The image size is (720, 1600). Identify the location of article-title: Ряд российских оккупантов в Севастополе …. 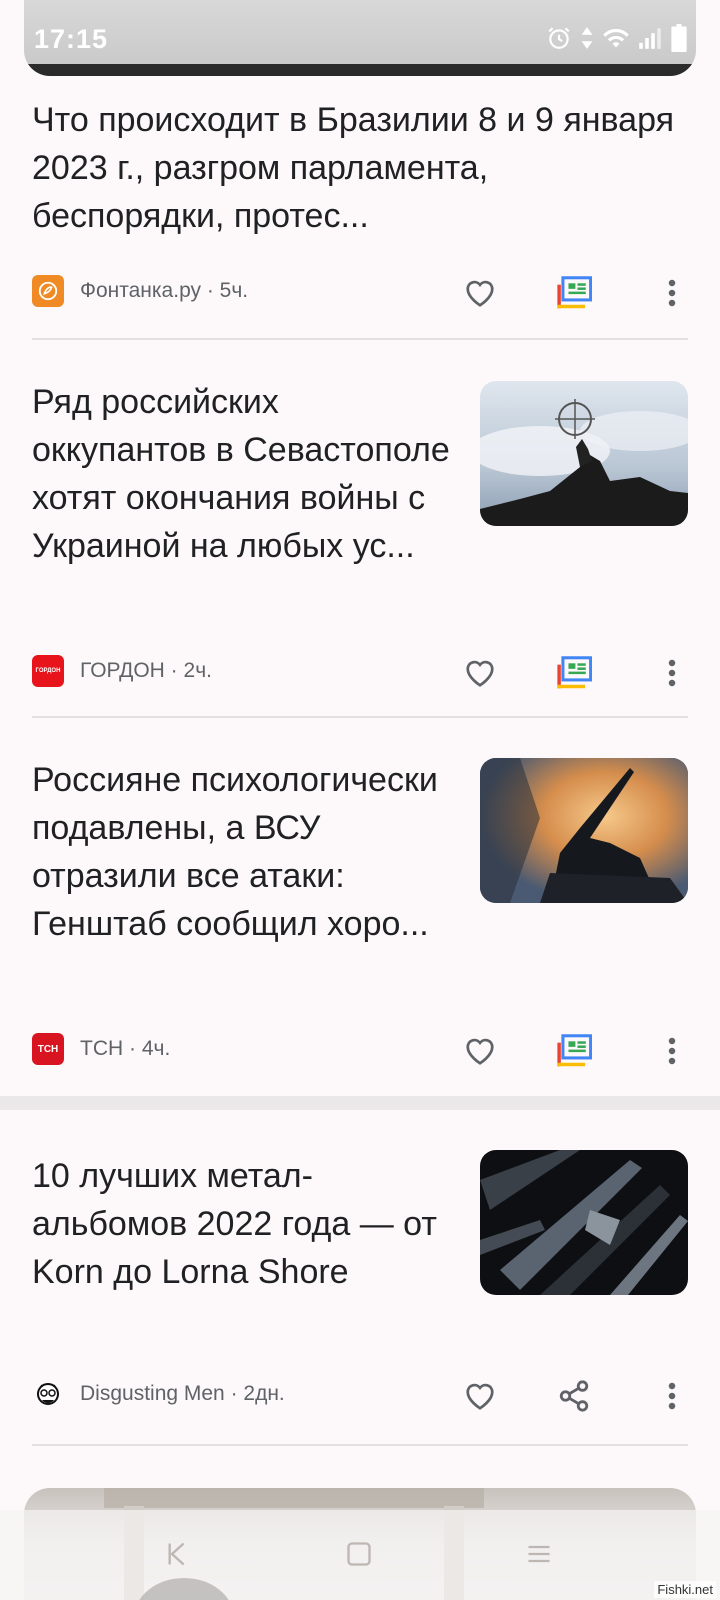
(247, 474).